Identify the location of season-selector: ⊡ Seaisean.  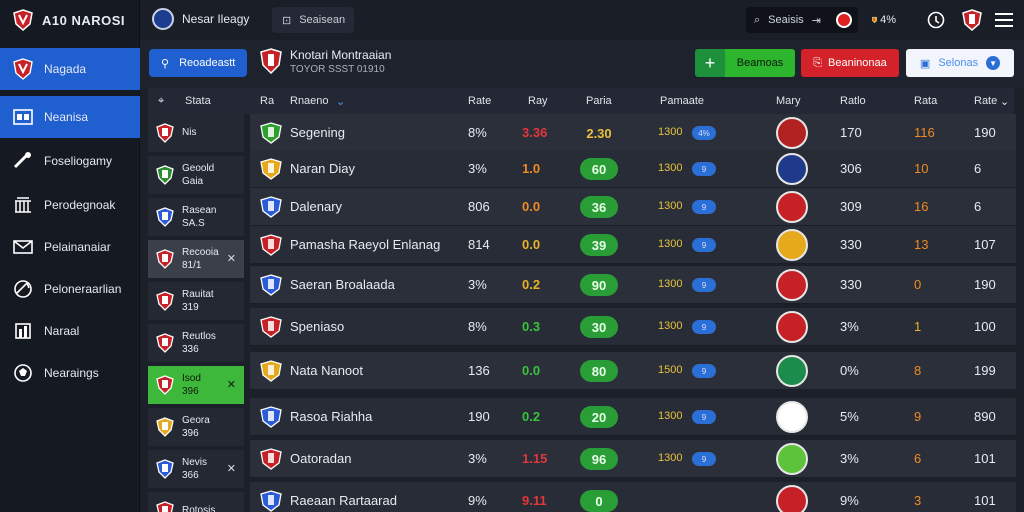
(313, 20).